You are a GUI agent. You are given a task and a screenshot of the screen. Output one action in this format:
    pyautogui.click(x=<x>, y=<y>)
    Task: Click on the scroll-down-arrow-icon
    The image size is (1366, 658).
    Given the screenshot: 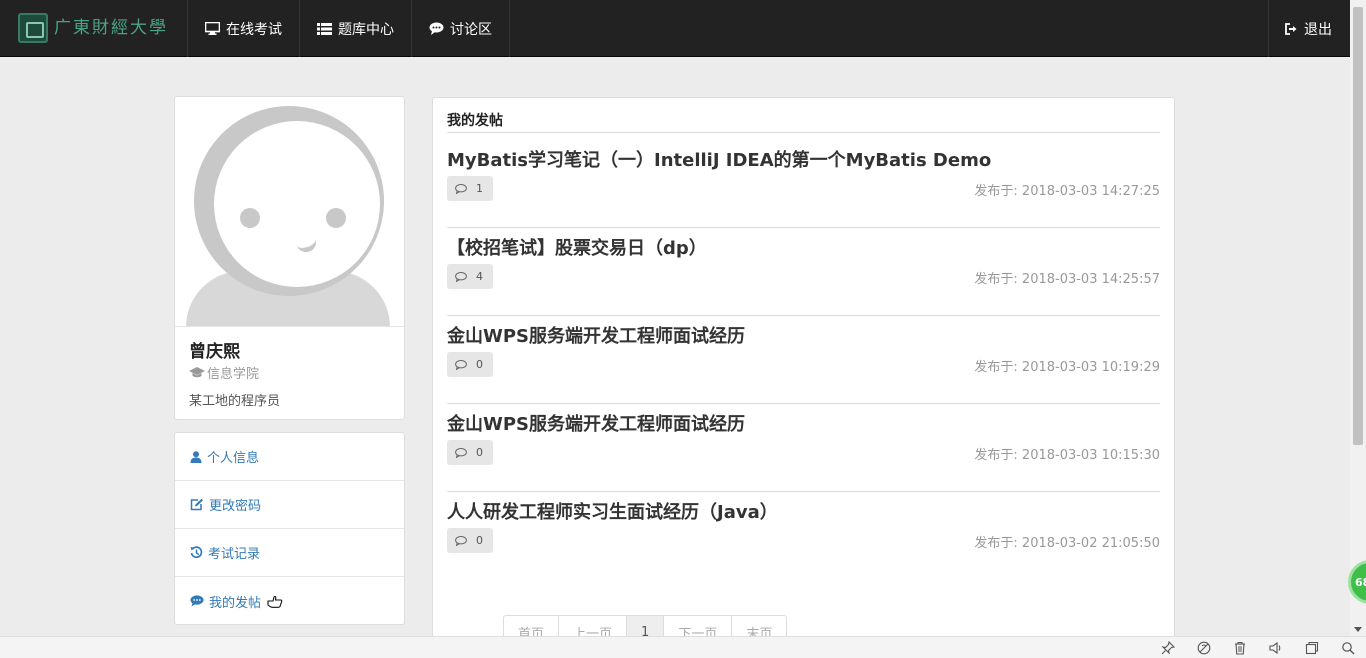 What is the action you would take?
    pyautogui.click(x=1358, y=629)
    